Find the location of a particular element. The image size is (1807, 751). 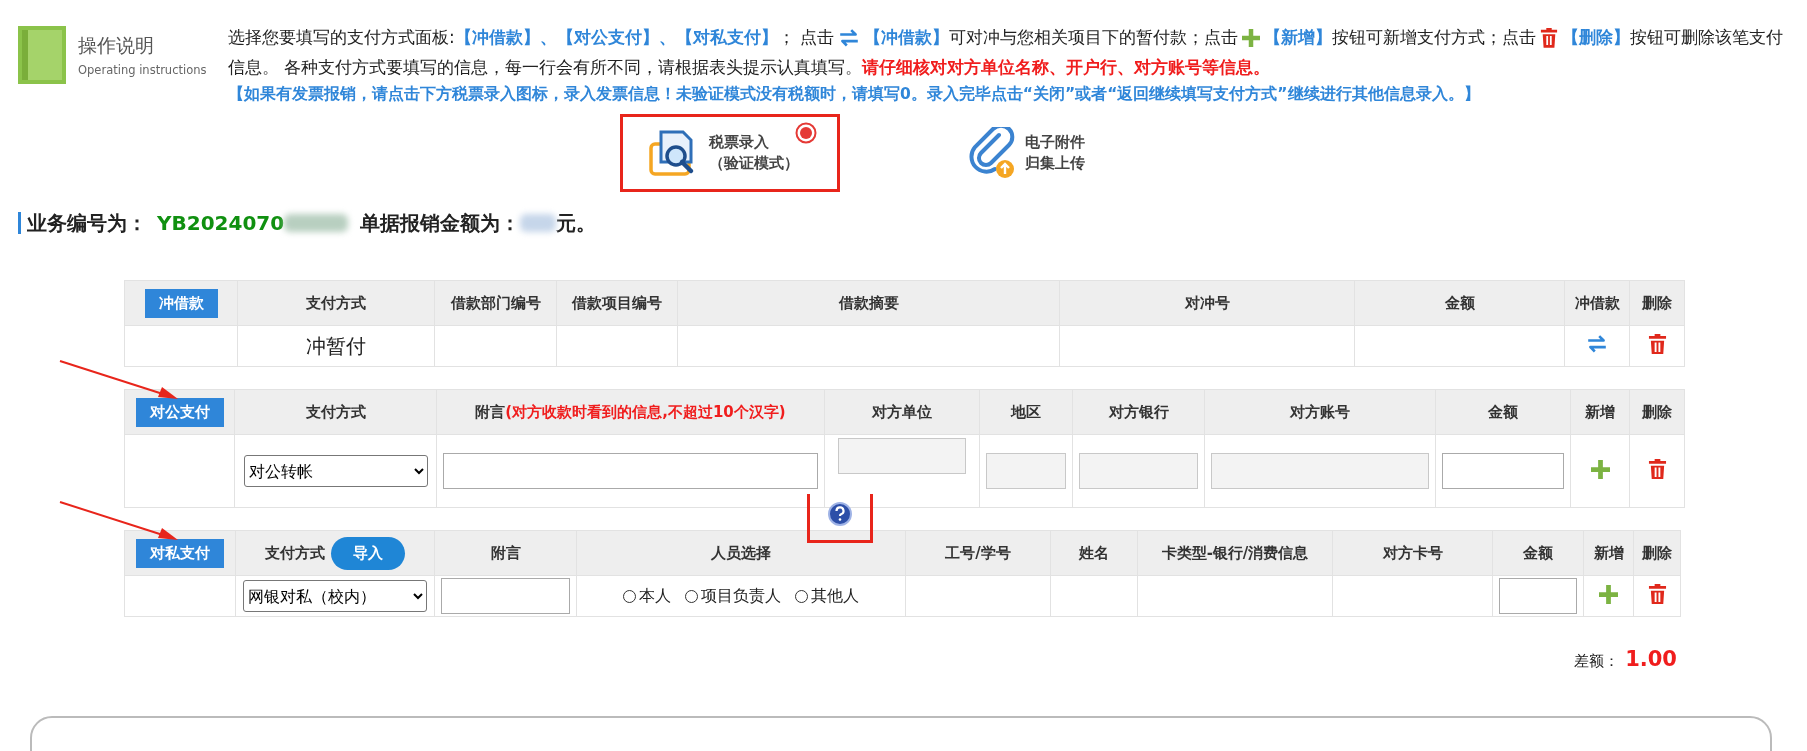

difference-value: 1.00 is located at coordinates (1651, 659).